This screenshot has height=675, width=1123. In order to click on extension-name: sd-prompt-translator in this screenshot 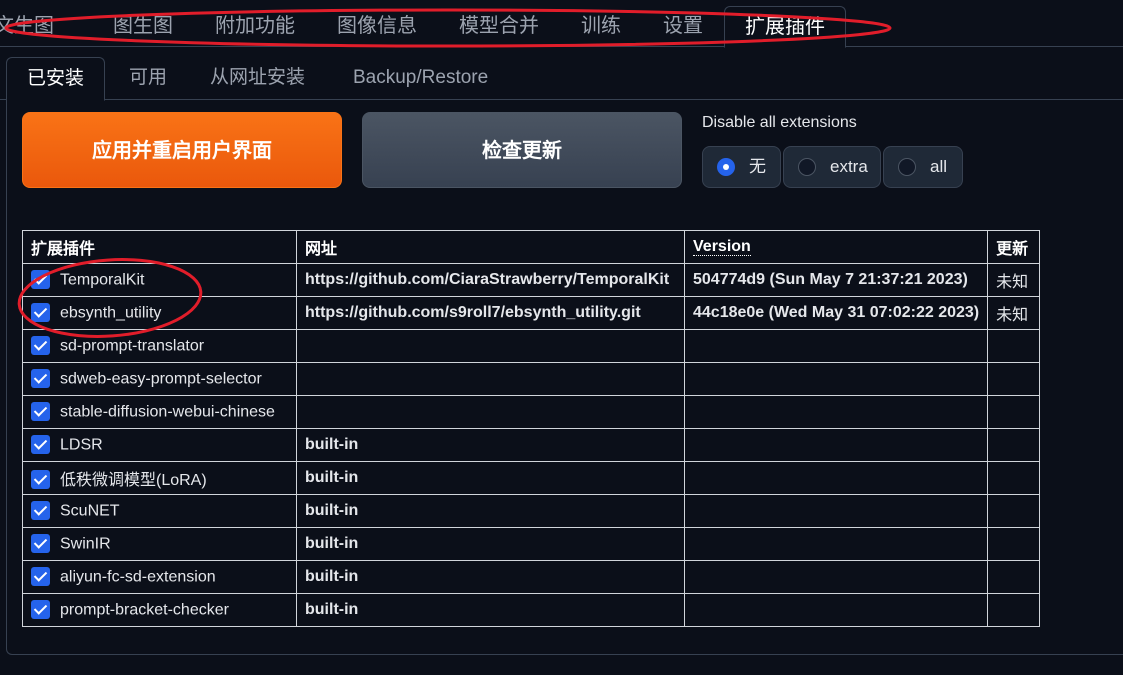, I will do `click(132, 346)`.